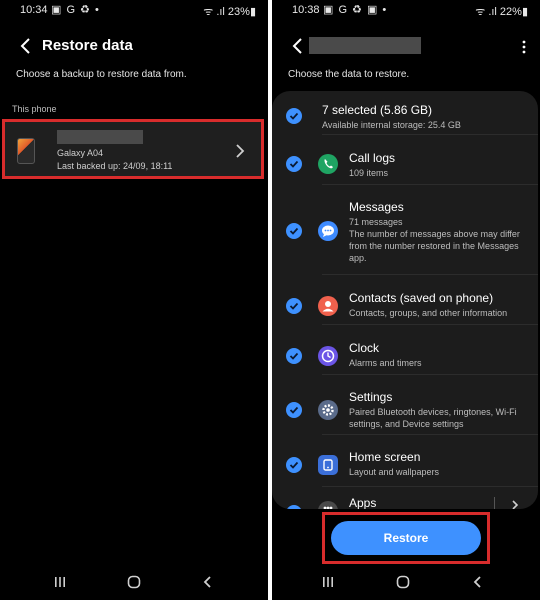  I want to click on gear-icon, so click(328, 410).